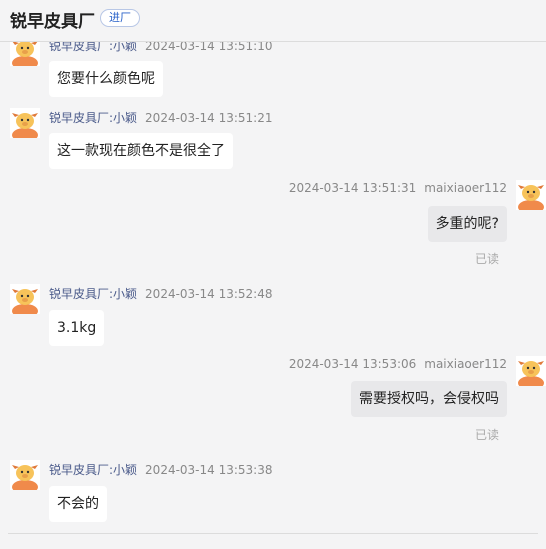  Describe the element at coordinates (78, 504) in the screenshot. I see `message-bubble: 不会的` at that location.